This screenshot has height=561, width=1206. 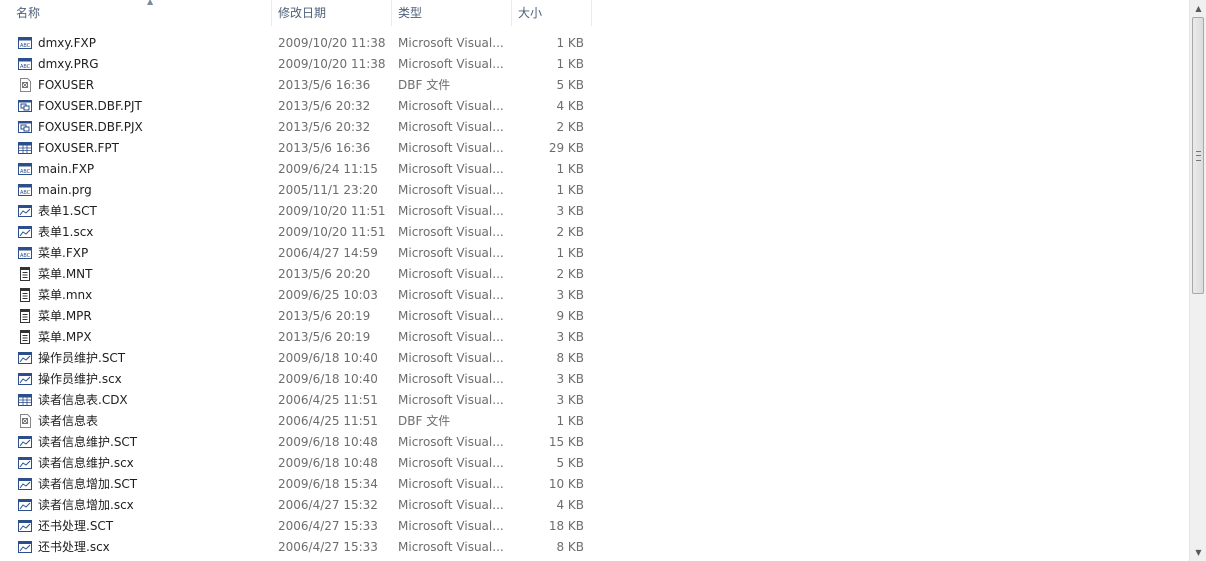 What do you see at coordinates (68, 64) in the screenshot?
I see `file-name: dmxy.PRG` at bounding box center [68, 64].